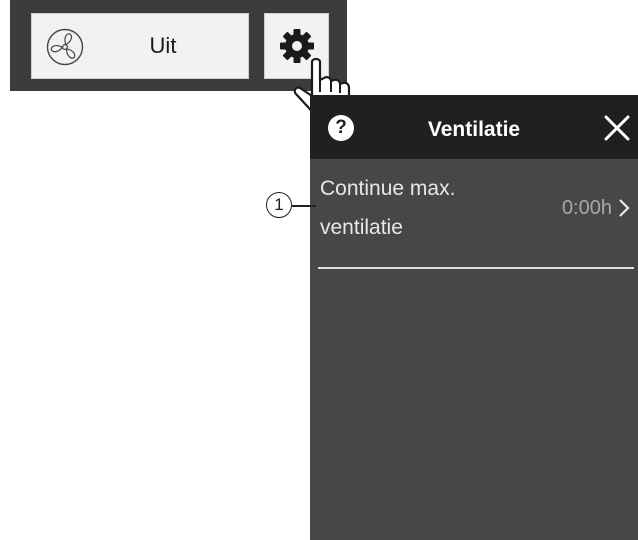 The height and width of the screenshot is (540, 638). Describe the element at coordinates (474, 129) in the screenshot. I see `panel-title: Ventilatie` at that location.